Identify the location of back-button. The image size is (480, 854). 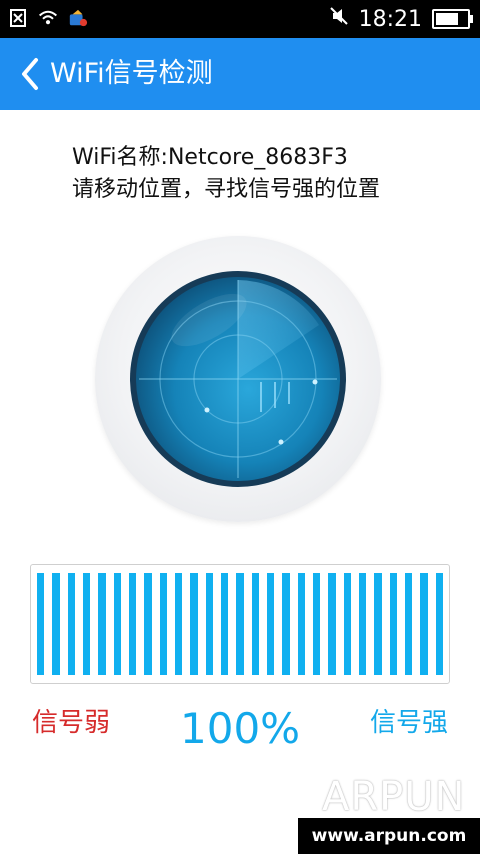
(31, 74).